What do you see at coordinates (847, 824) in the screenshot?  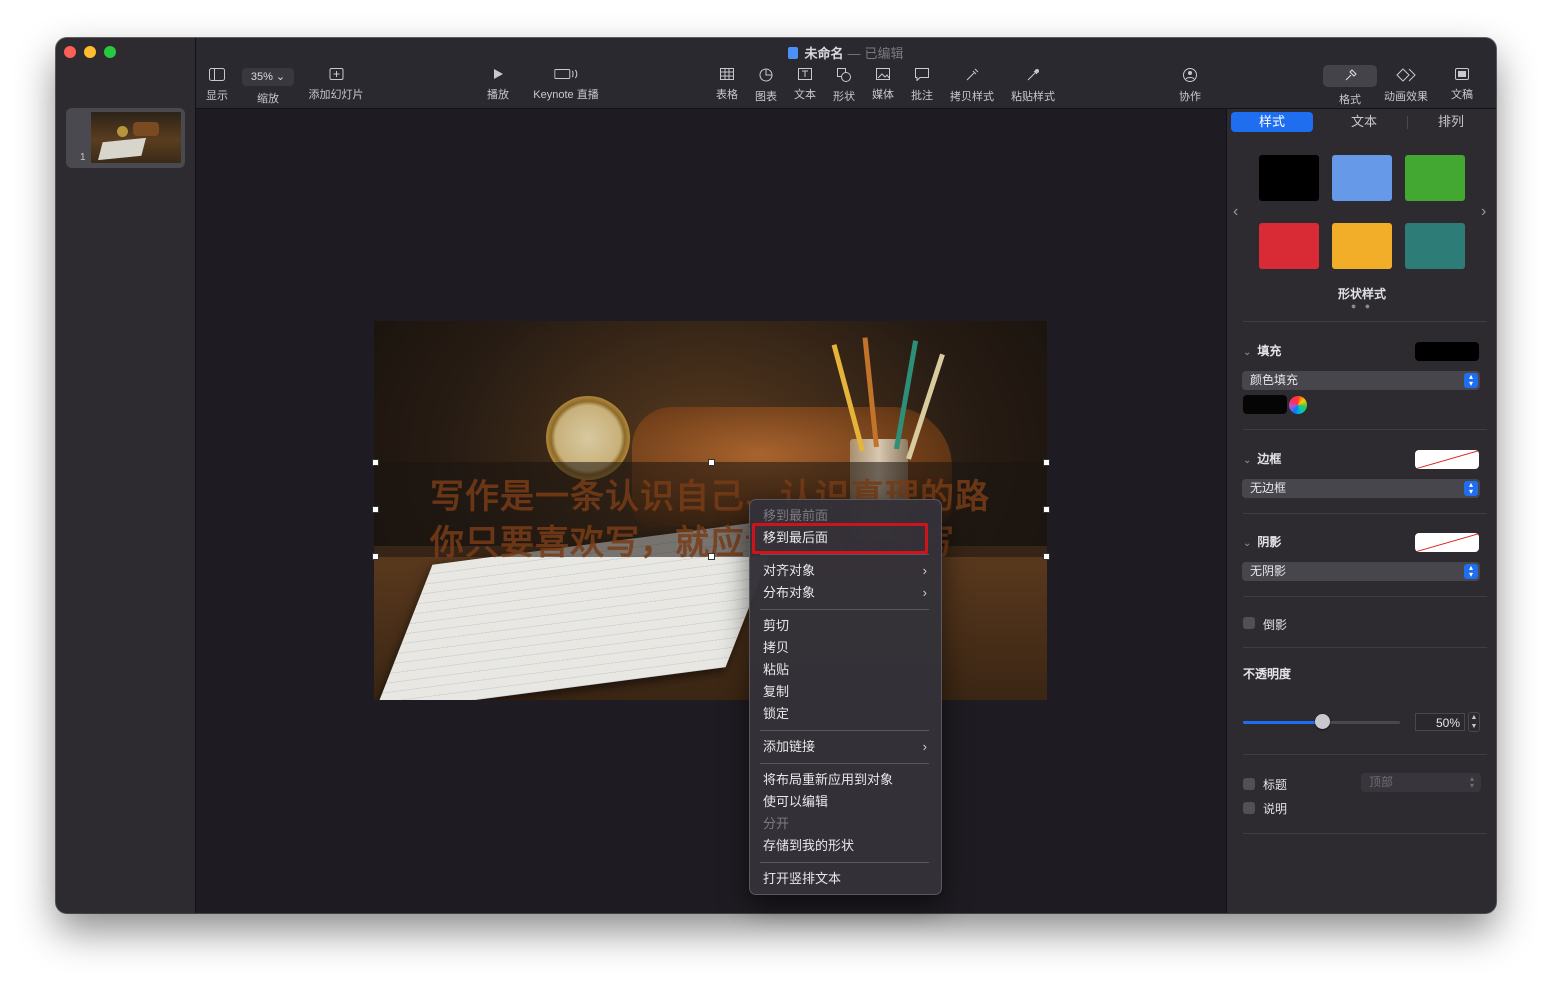 I see `menu-item-ungroup: 分开` at bounding box center [847, 824].